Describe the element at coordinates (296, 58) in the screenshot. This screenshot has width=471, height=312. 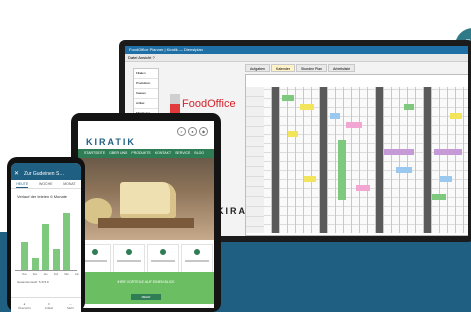
I see `menu-bar: Datei Ansicht ?` at that location.